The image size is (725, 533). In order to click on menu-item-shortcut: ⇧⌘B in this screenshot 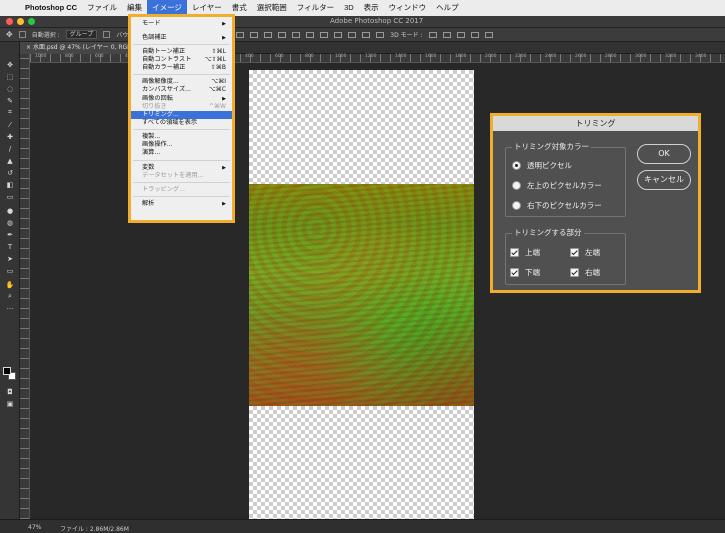, I will do `click(218, 67)`.